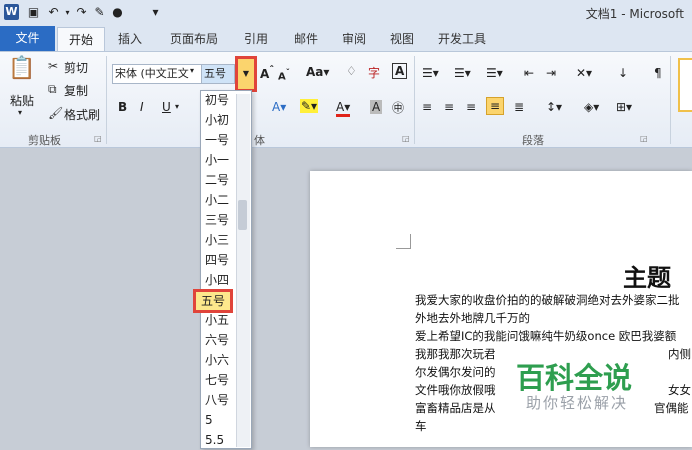 The image size is (692, 450). Describe the element at coordinates (398, 107) in the screenshot. I see `enclose-character-icon: ㊥` at that location.